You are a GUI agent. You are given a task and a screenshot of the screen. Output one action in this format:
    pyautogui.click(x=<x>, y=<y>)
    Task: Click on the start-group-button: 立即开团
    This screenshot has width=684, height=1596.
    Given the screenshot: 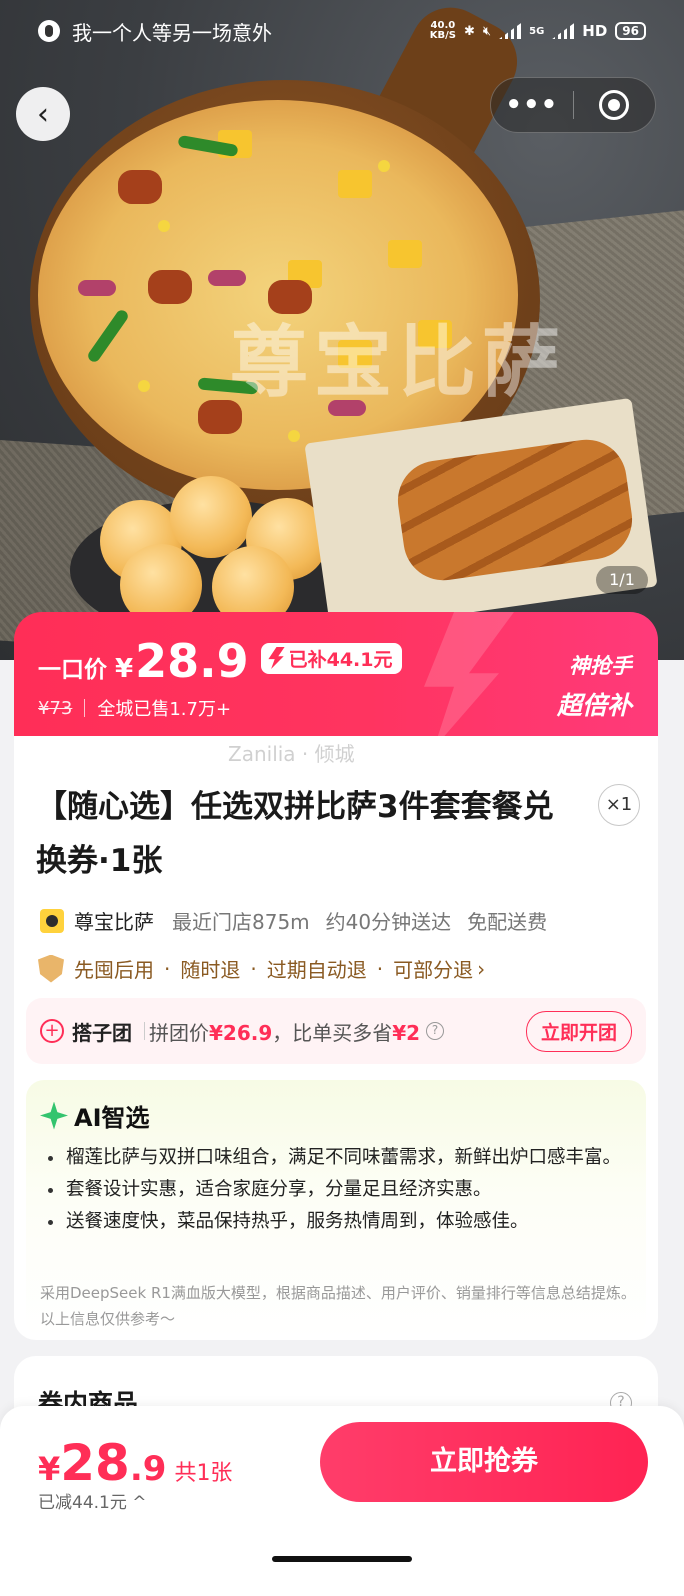 What is the action you would take?
    pyautogui.click(x=578, y=1031)
    